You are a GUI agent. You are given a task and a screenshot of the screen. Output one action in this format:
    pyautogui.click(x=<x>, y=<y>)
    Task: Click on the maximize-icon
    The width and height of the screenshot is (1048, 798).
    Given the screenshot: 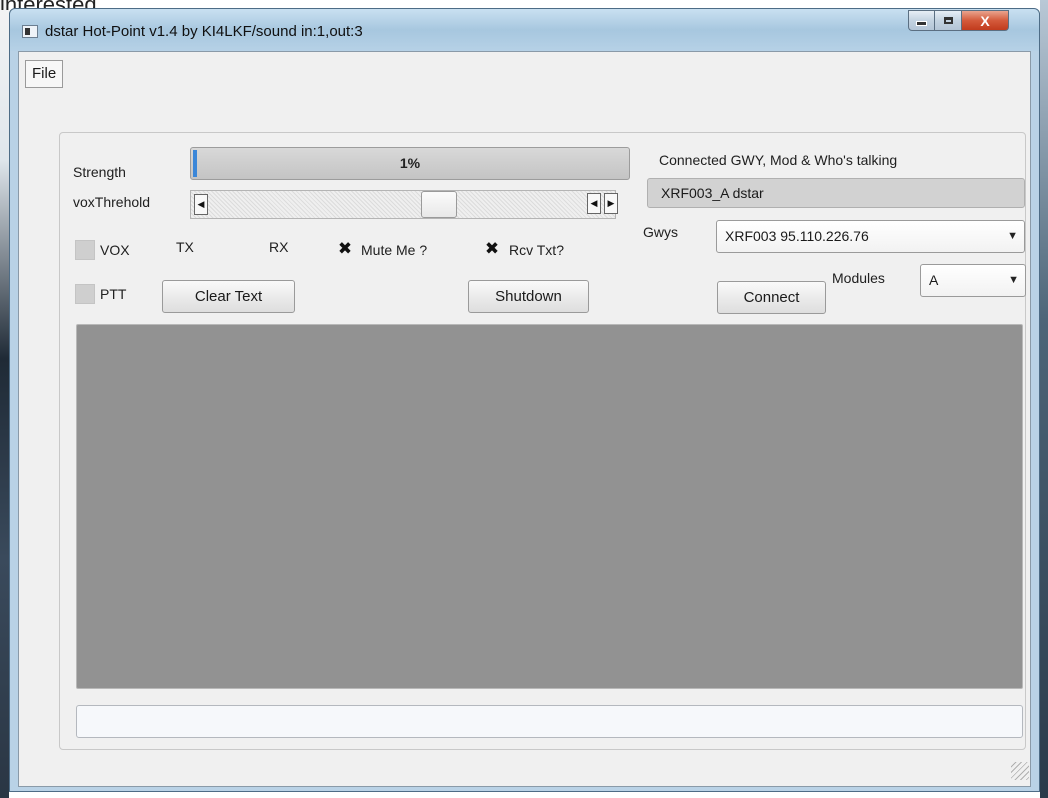 What is the action you would take?
    pyautogui.click(x=948, y=20)
    